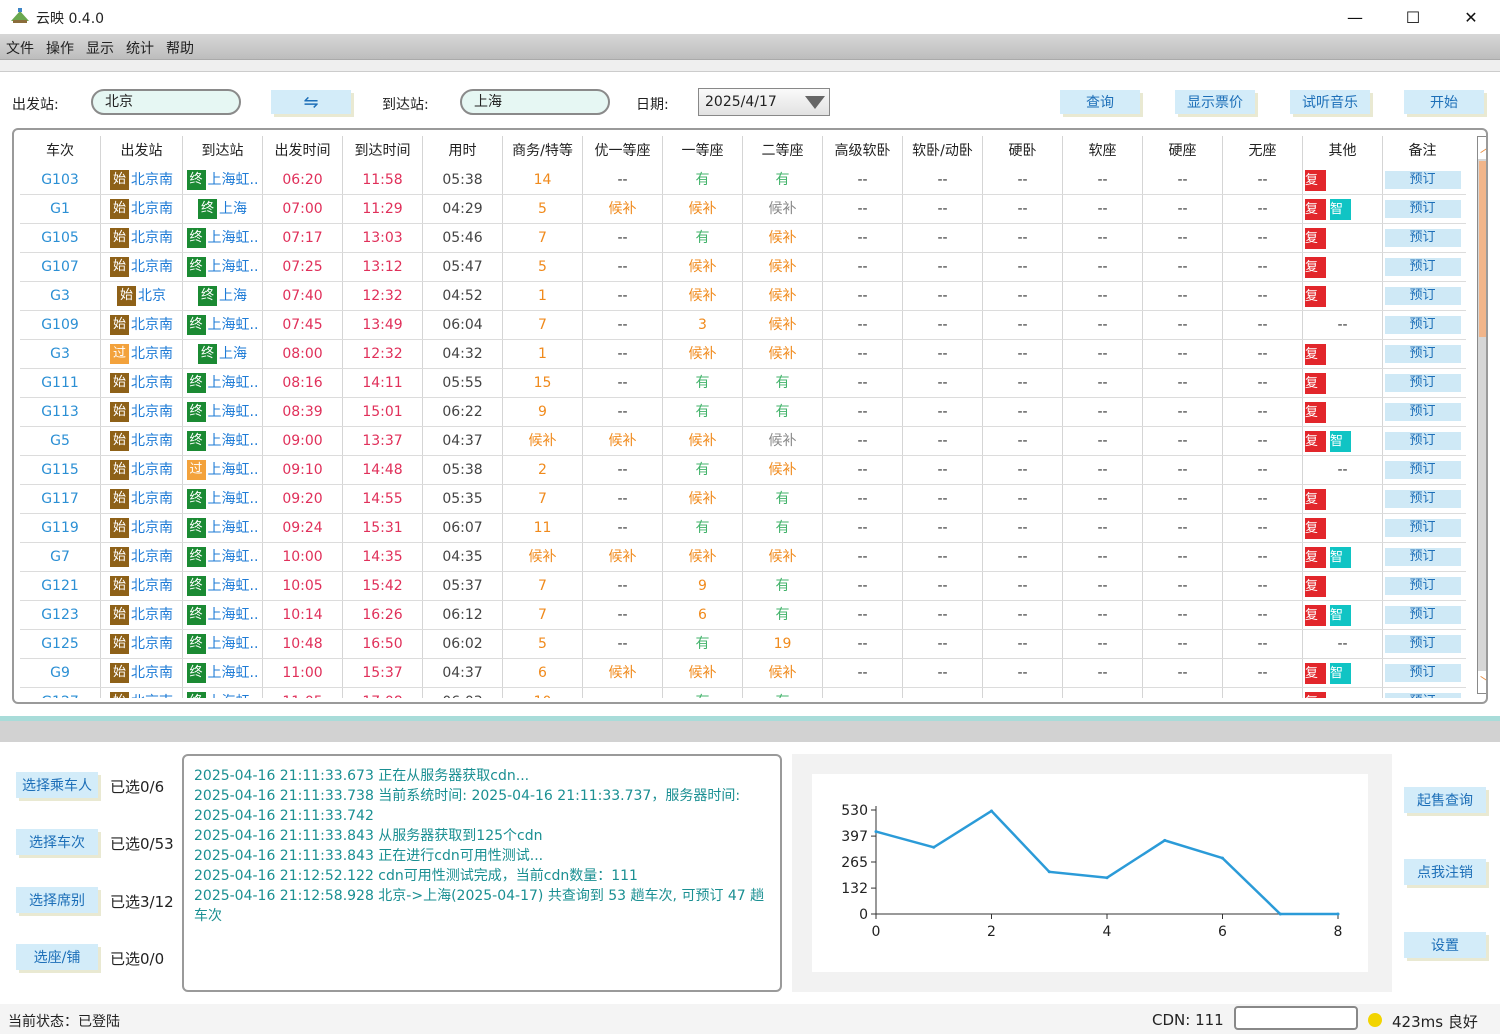 This screenshot has width=1500, height=1034. What do you see at coordinates (542, 470) in the screenshot?
I see `seat-cell-sw: 2` at bounding box center [542, 470].